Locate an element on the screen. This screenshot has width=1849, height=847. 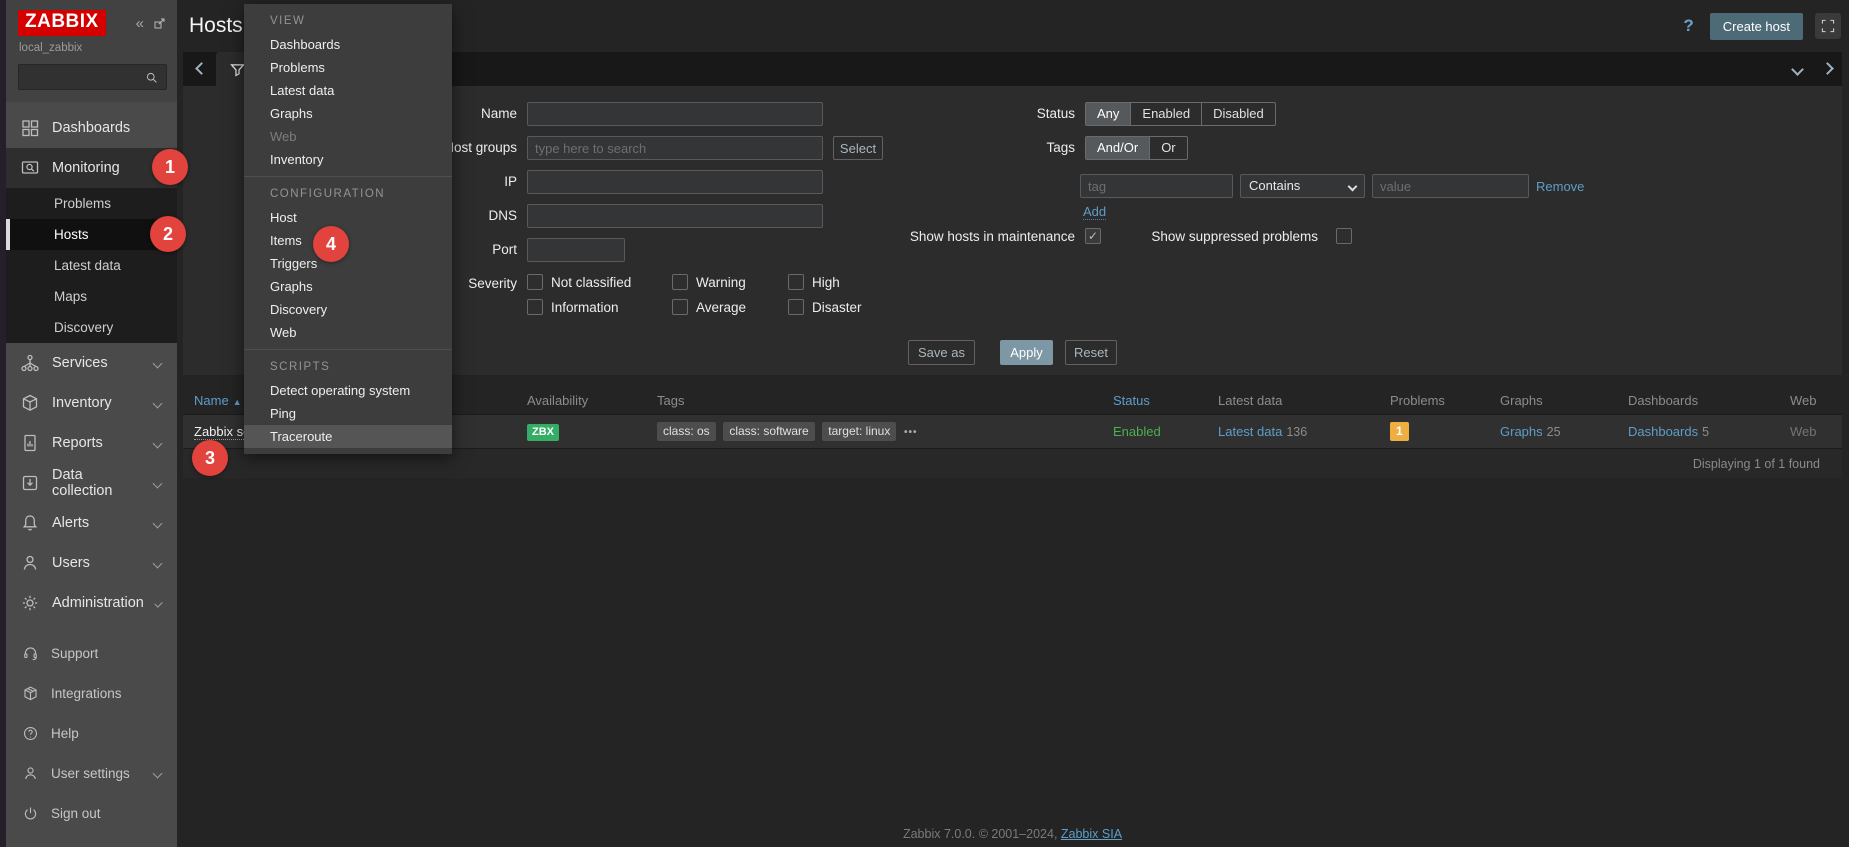
help-button: ? is located at coordinates (1688, 26).